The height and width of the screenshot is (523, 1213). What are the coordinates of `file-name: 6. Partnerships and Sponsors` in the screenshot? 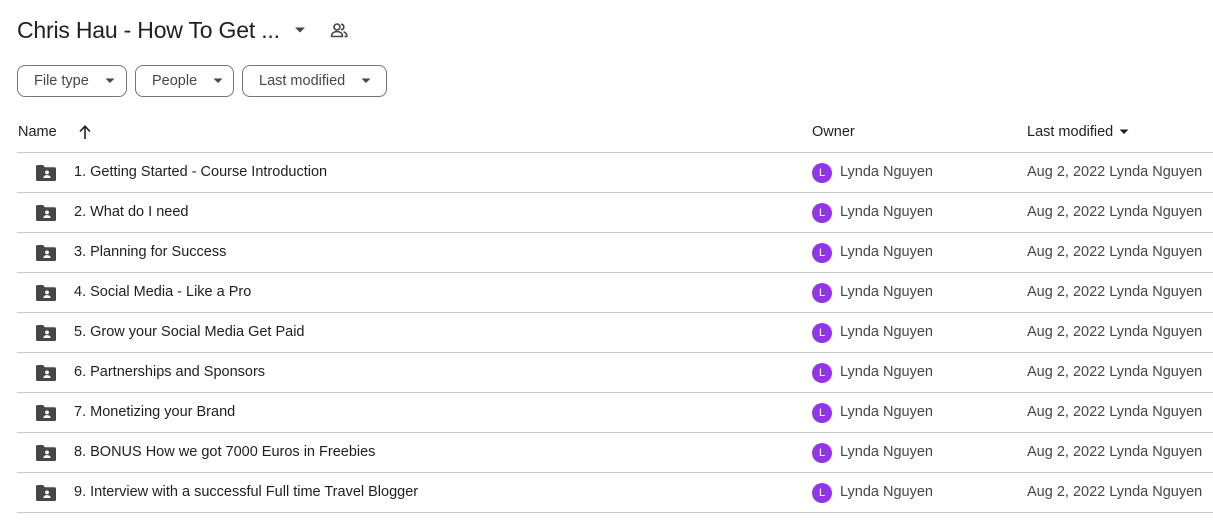 It's located at (169, 372).